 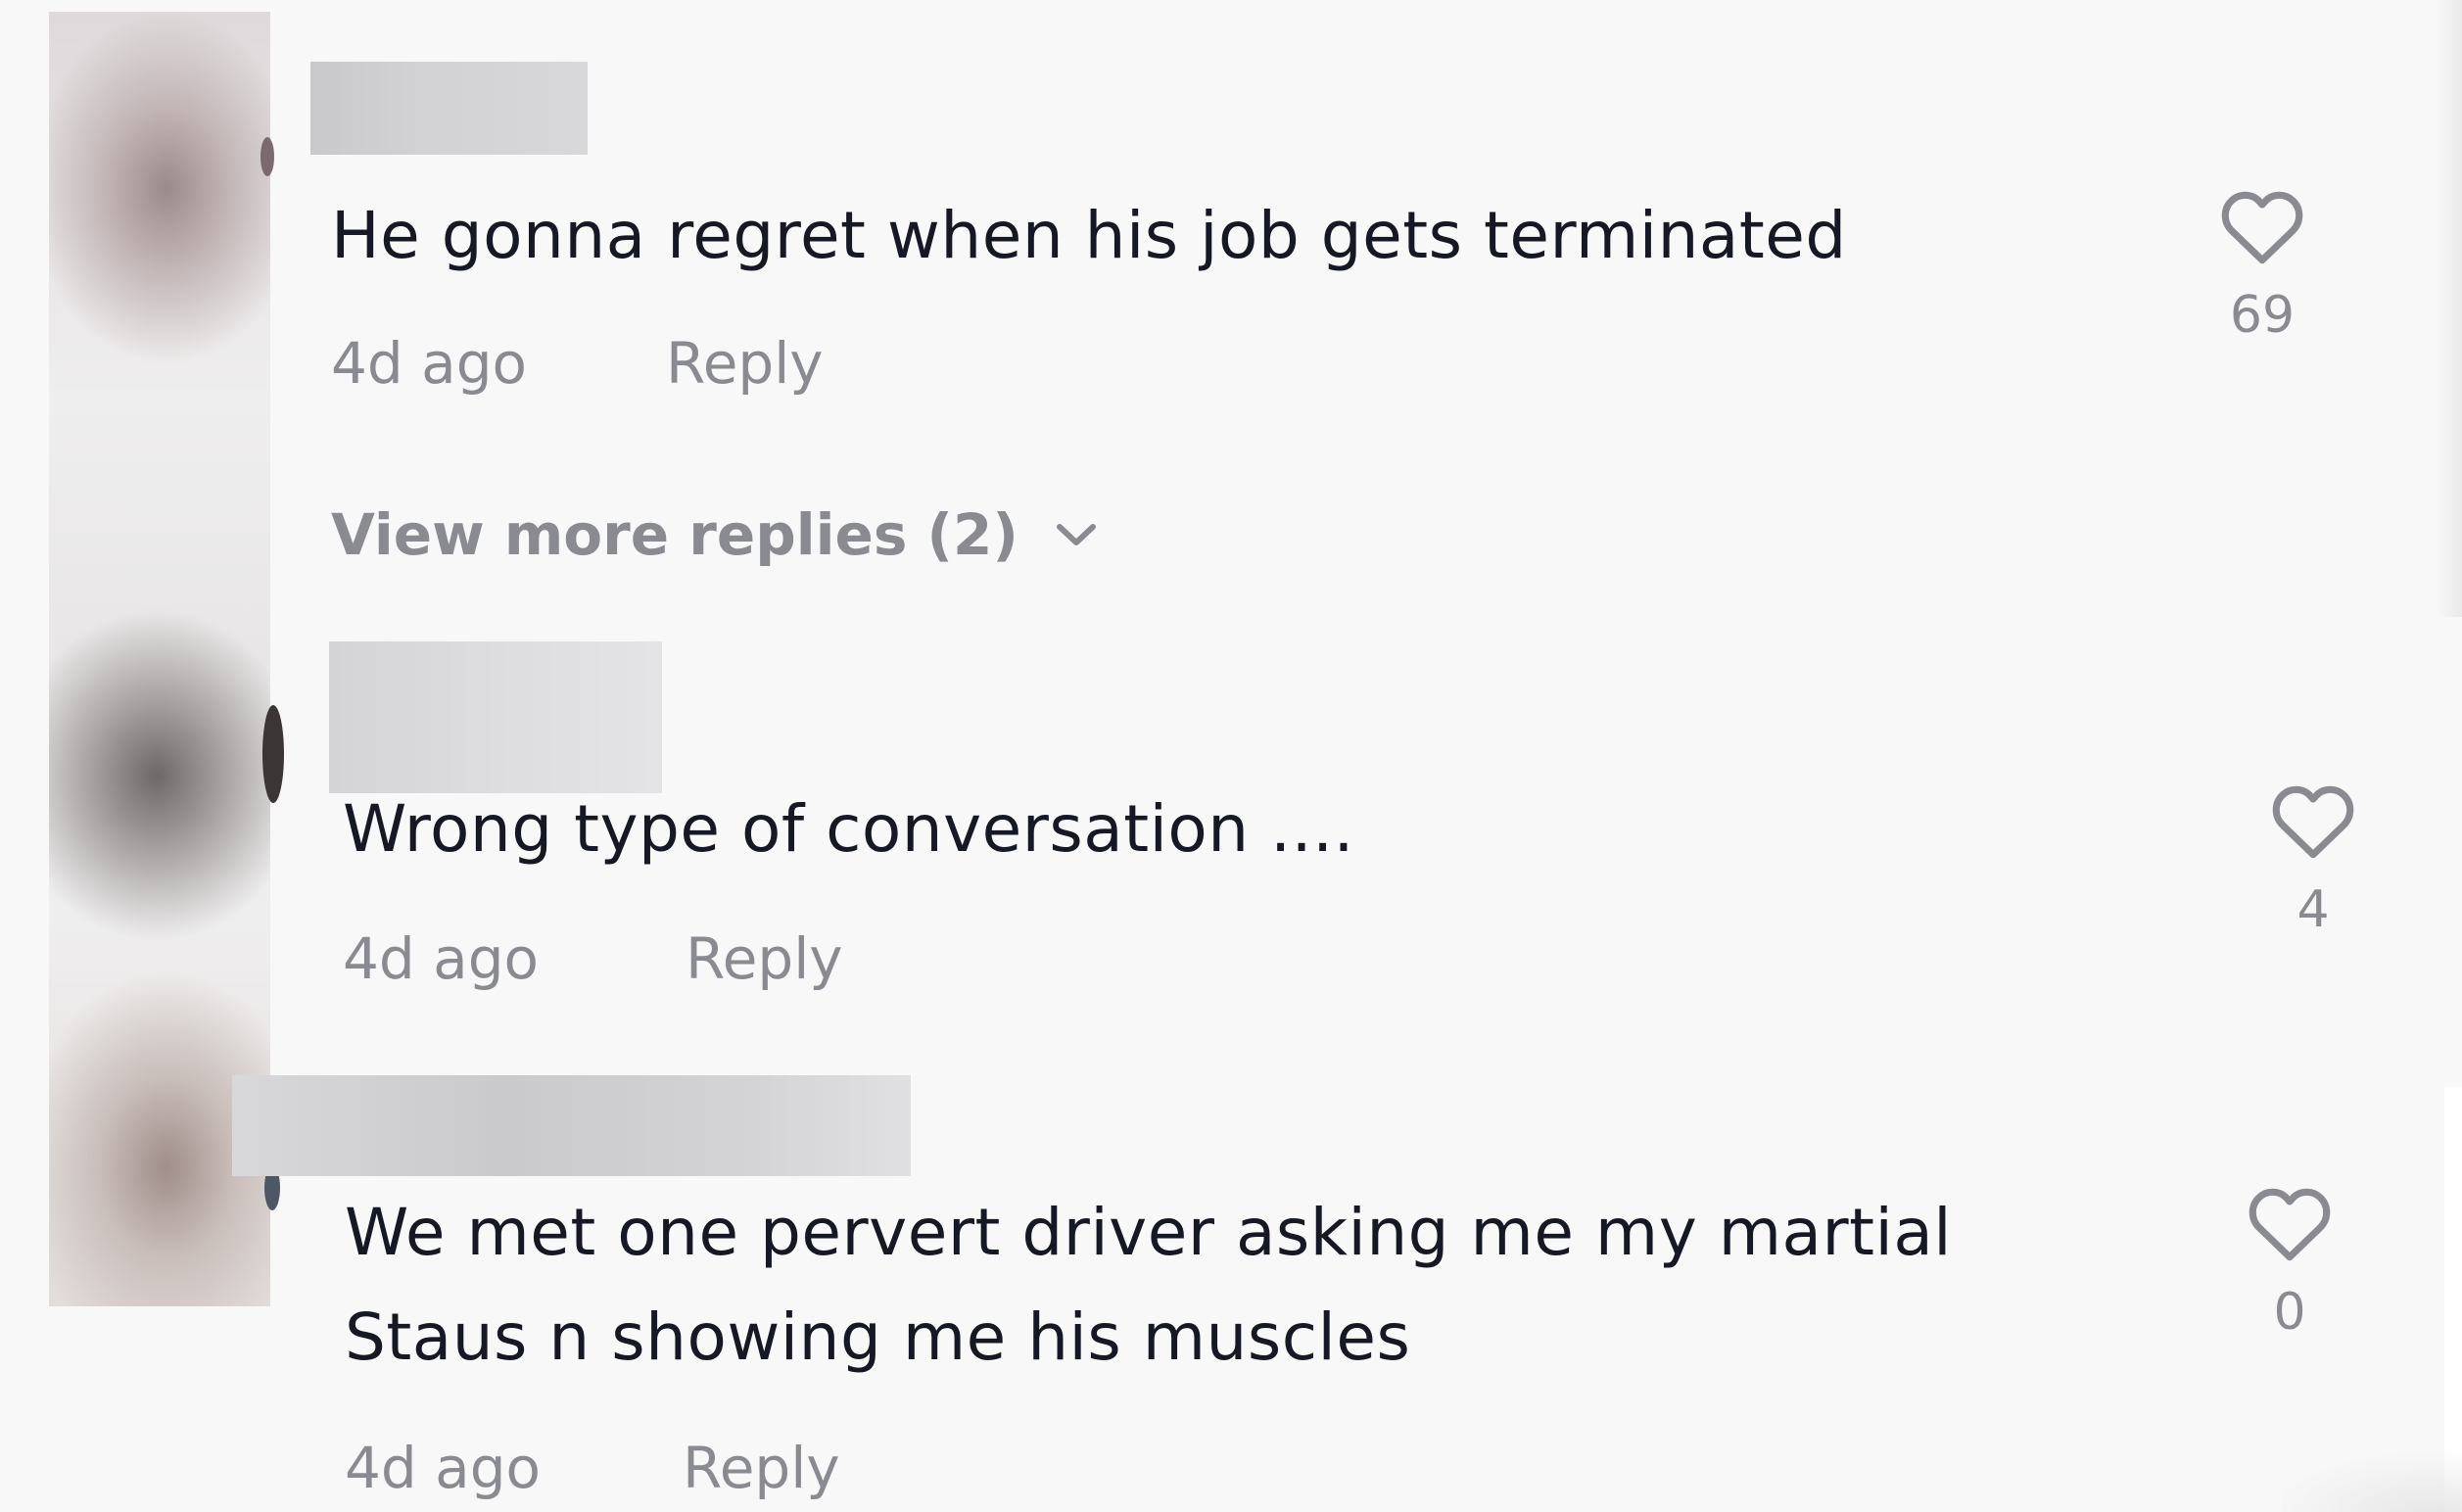 What do you see at coordinates (1076, 534) in the screenshot?
I see `chevron-down-icon` at bounding box center [1076, 534].